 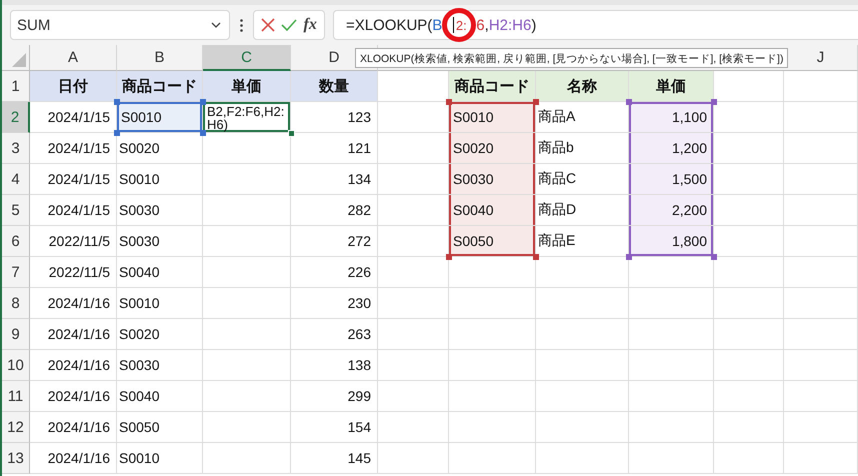 I want to click on name-box: SUM, so click(x=120, y=25).